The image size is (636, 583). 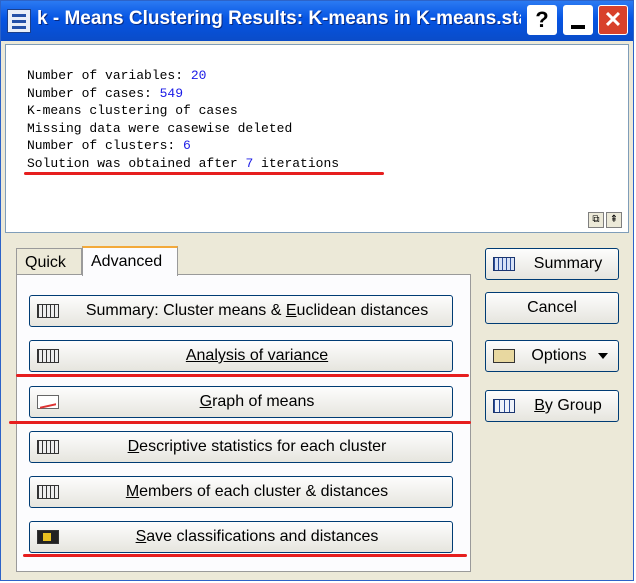 What do you see at coordinates (241, 537) in the screenshot?
I see `save-classifications-button: Save classifications and distances` at bounding box center [241, 537].